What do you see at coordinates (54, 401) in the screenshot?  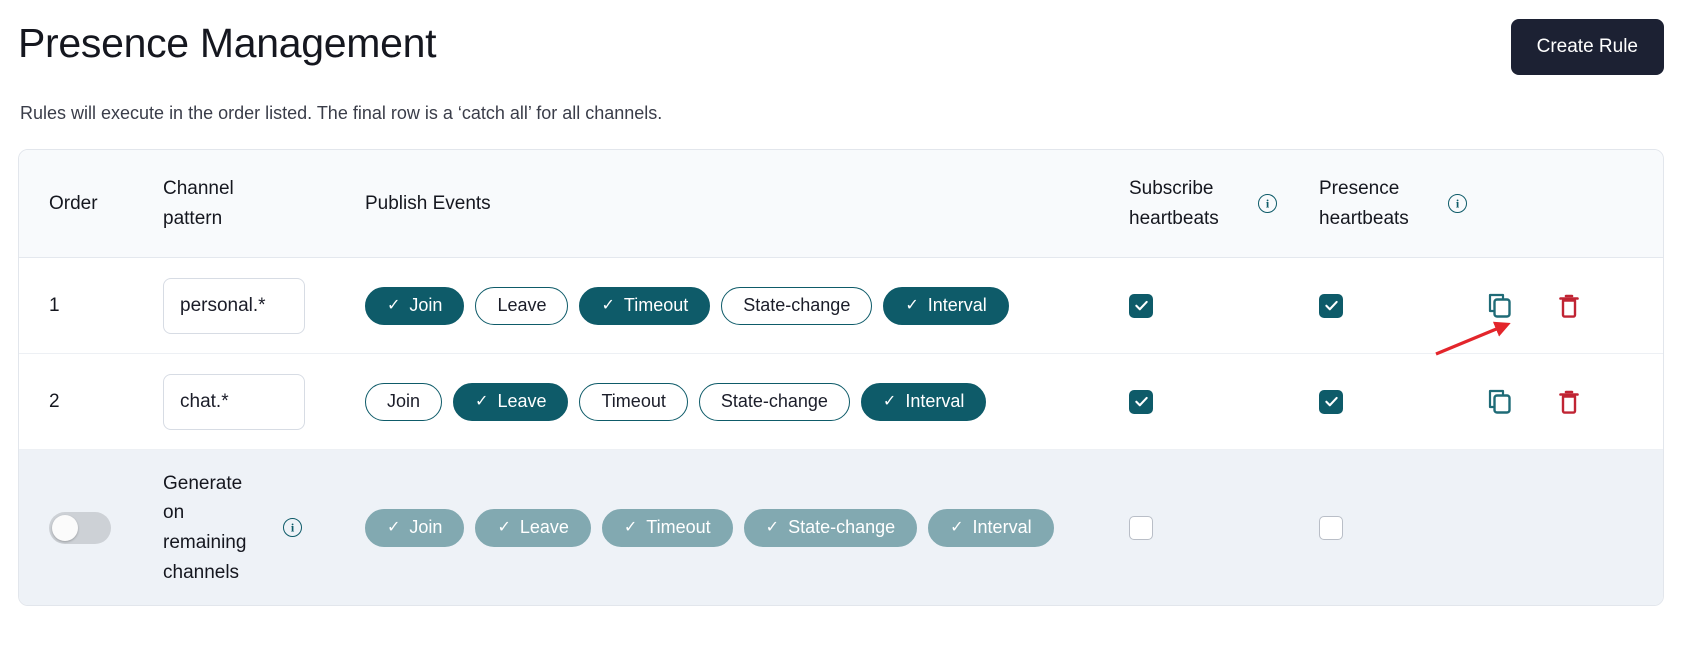 I see `row-order-number: 2` at bounding box center [54, 401].